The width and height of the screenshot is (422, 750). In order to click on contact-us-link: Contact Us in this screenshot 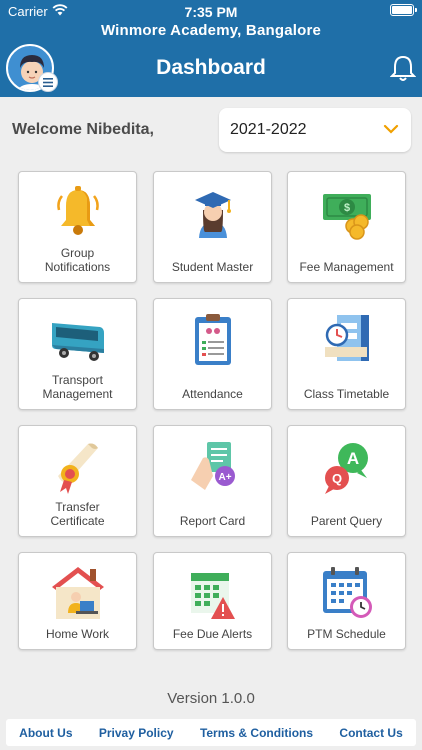, I will do `click(370, 733)`.